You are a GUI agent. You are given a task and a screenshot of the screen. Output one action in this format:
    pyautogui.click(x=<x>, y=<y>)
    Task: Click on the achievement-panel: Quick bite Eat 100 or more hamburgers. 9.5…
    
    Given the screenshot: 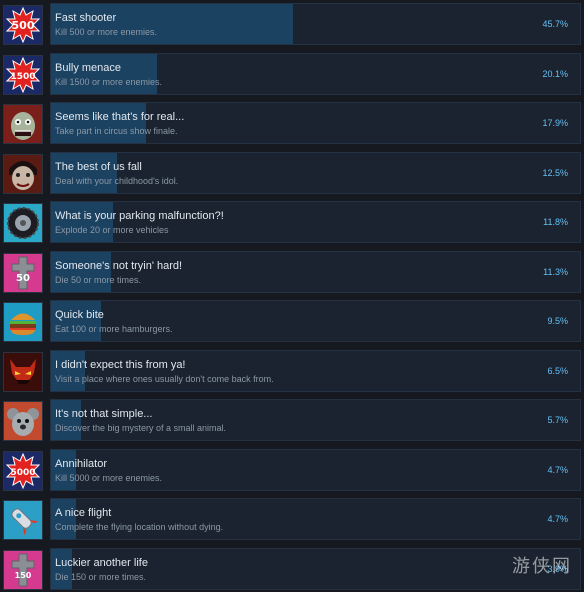 What is the action you would take?
    pyautogui.click(x=315, y=321)
    